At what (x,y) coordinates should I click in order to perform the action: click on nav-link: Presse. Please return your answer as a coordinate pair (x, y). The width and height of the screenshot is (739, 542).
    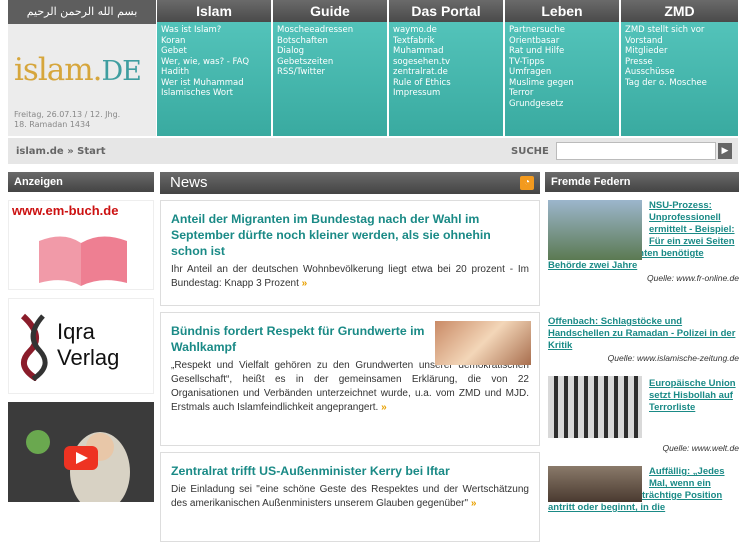
    Looking at the image, I should click on (679, 62).